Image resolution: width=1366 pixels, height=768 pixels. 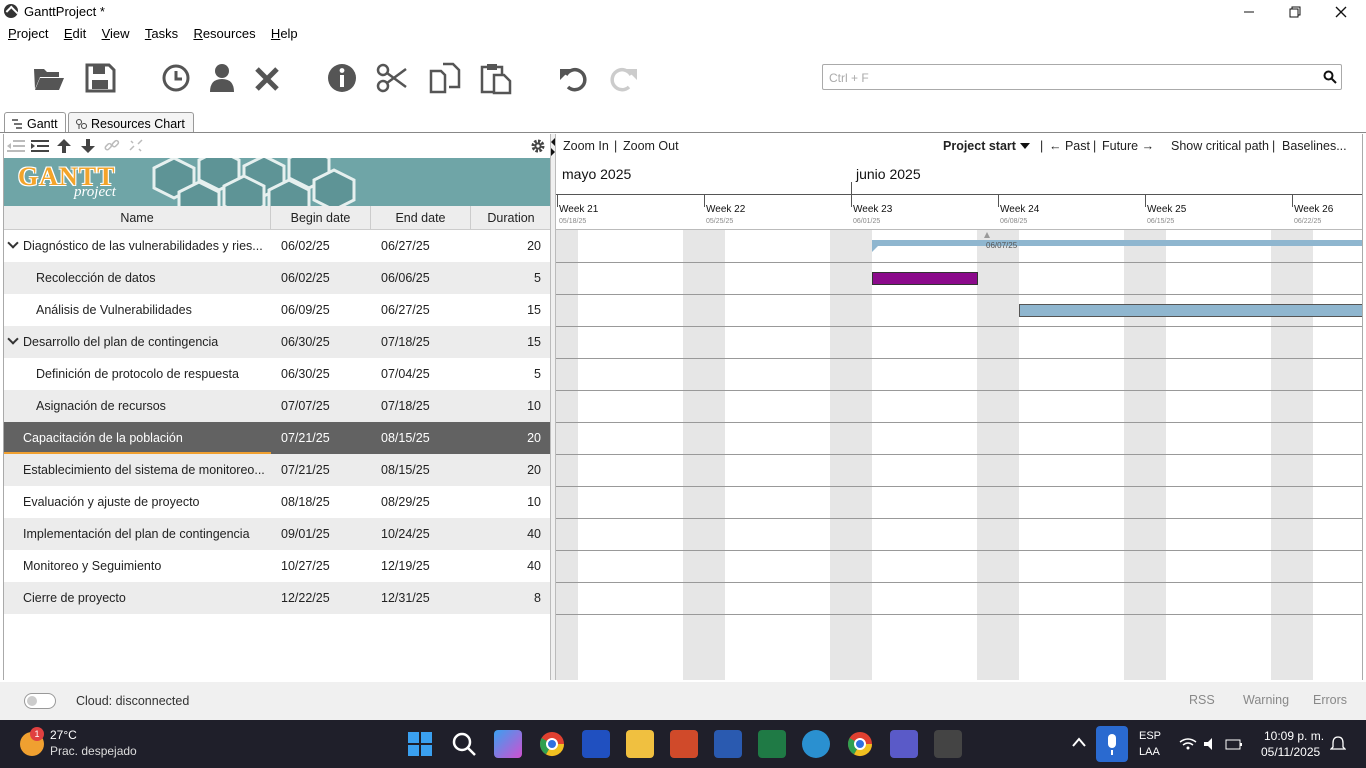 I want to click on webex-app-icon, so click(x=596, y=744).